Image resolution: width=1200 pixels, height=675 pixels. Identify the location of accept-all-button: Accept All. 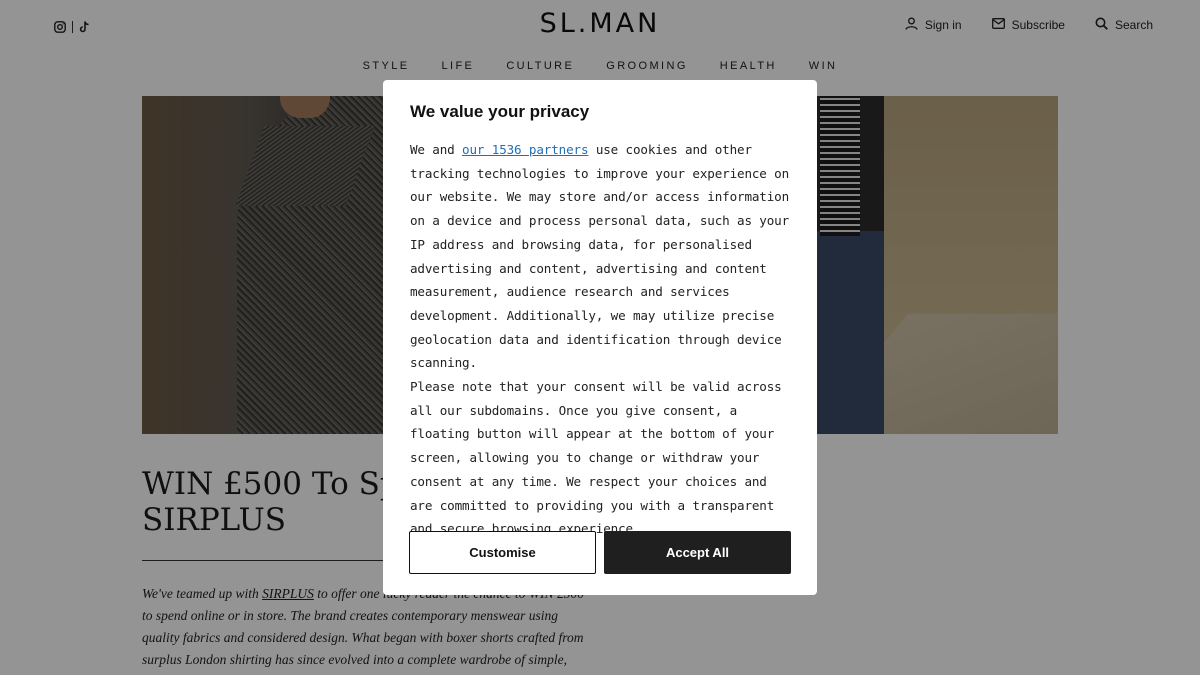
(697, 552).